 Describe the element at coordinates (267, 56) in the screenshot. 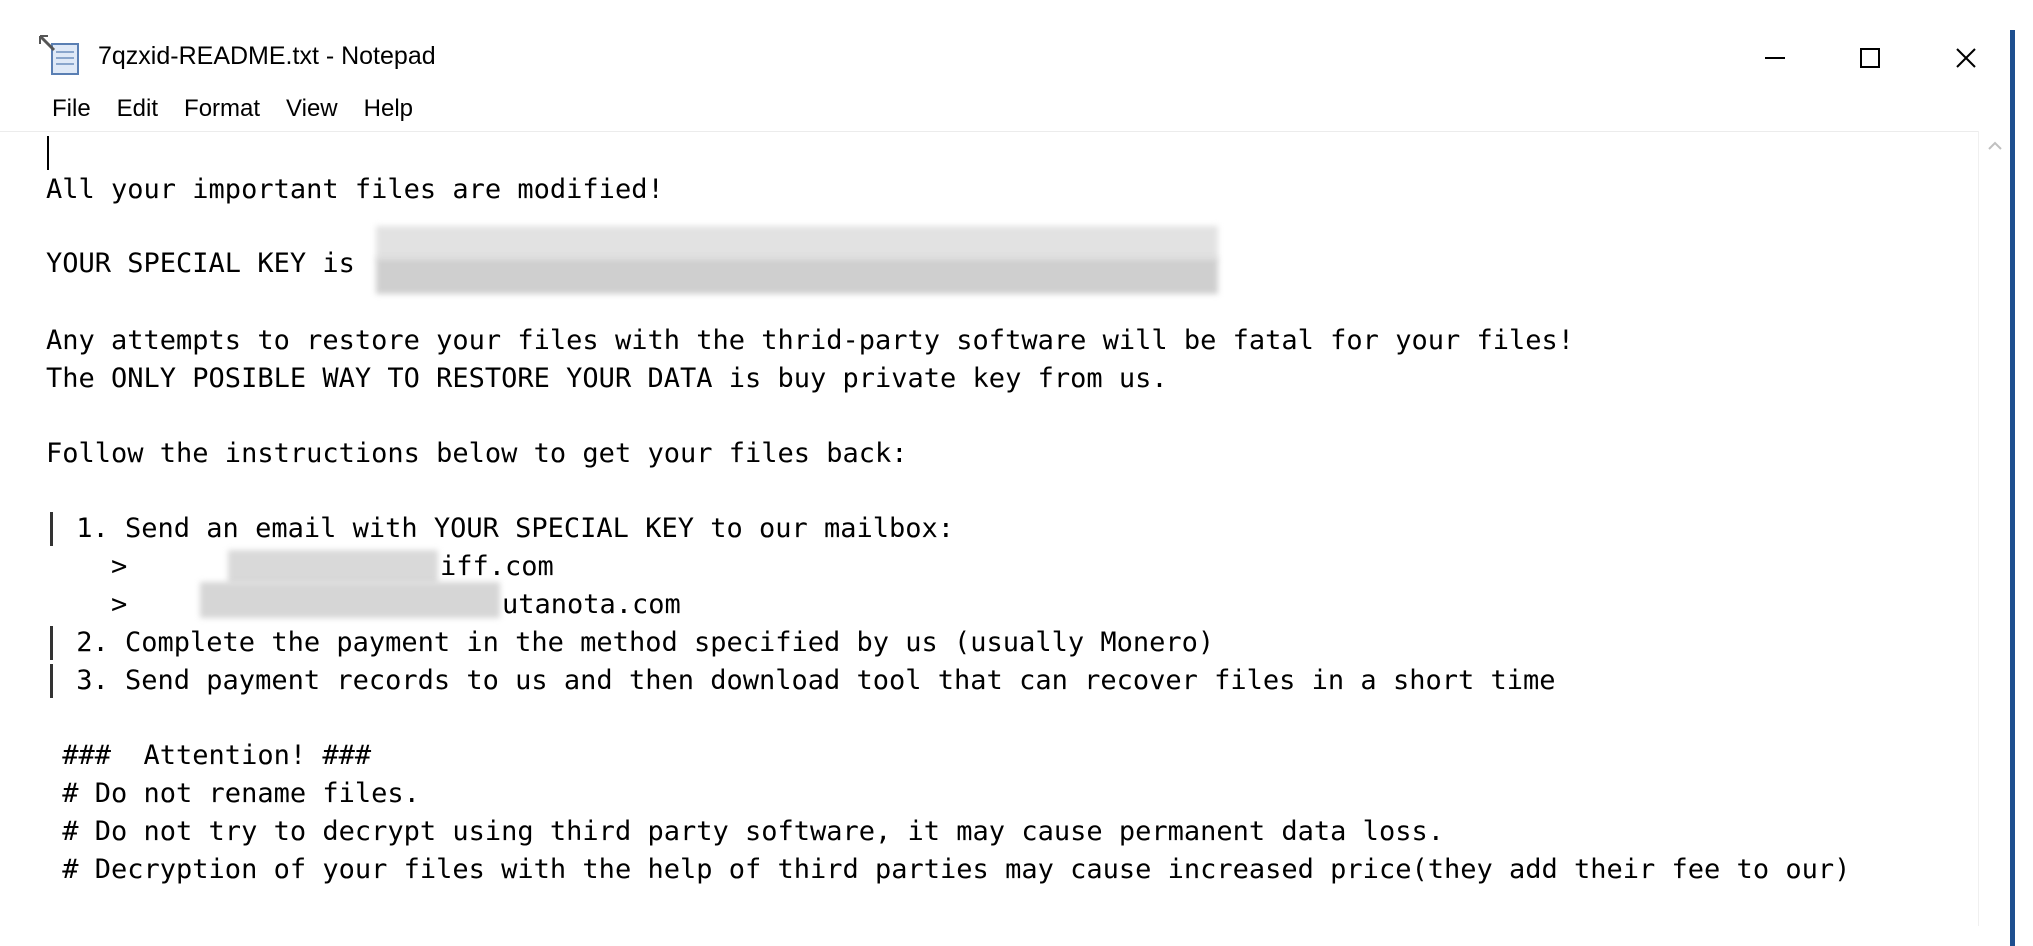

I see `window-title: 7qzxid-README.txt - Notepad` at that location.